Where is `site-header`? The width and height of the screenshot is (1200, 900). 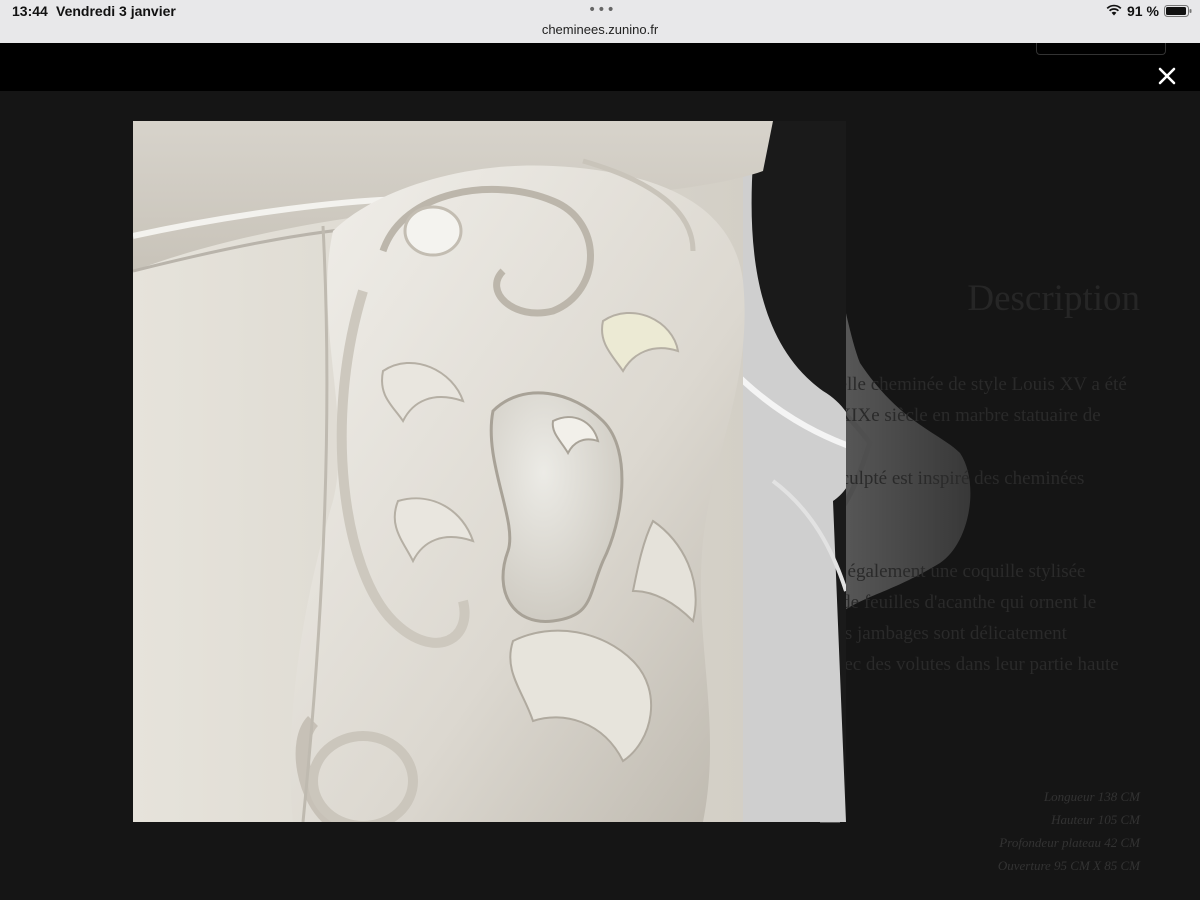 site-header is located at coordinates (600, 67).